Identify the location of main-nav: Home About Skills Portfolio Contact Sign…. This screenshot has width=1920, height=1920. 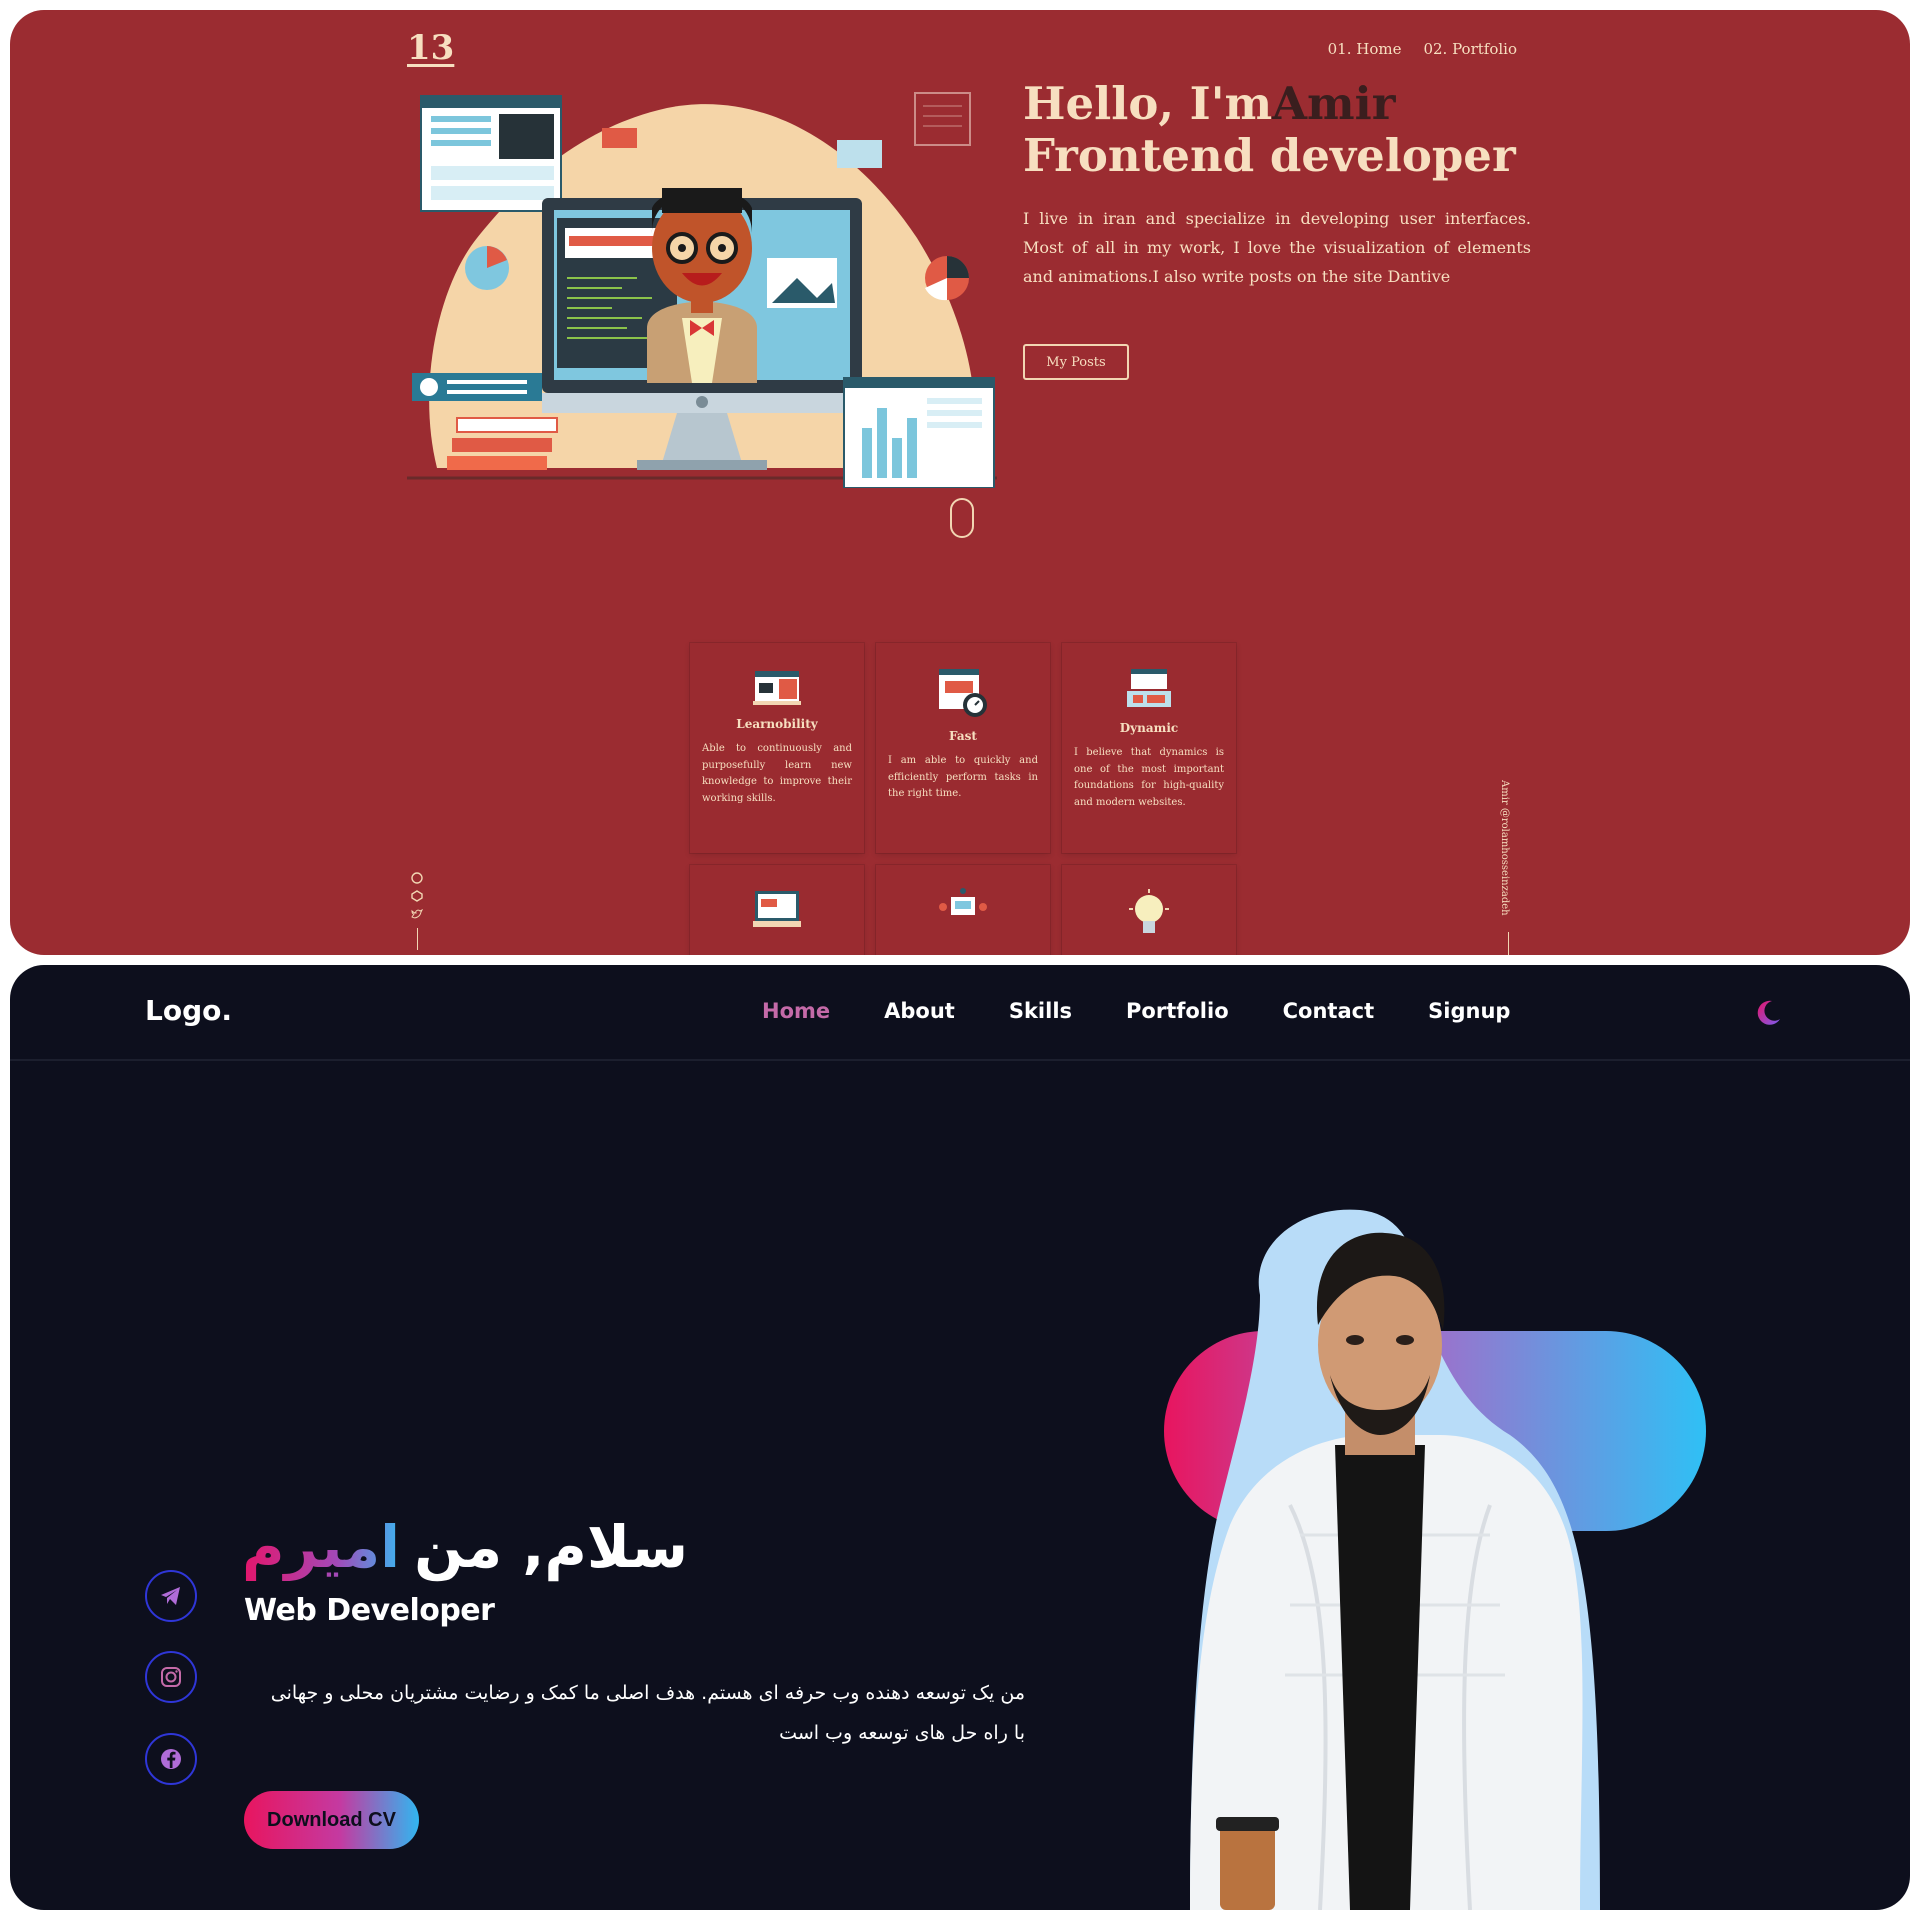
(1136, 1011).